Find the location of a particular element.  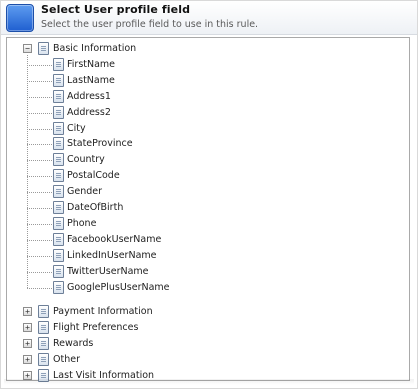

tree-node-other: + Other is located at coordinates (207, 360).